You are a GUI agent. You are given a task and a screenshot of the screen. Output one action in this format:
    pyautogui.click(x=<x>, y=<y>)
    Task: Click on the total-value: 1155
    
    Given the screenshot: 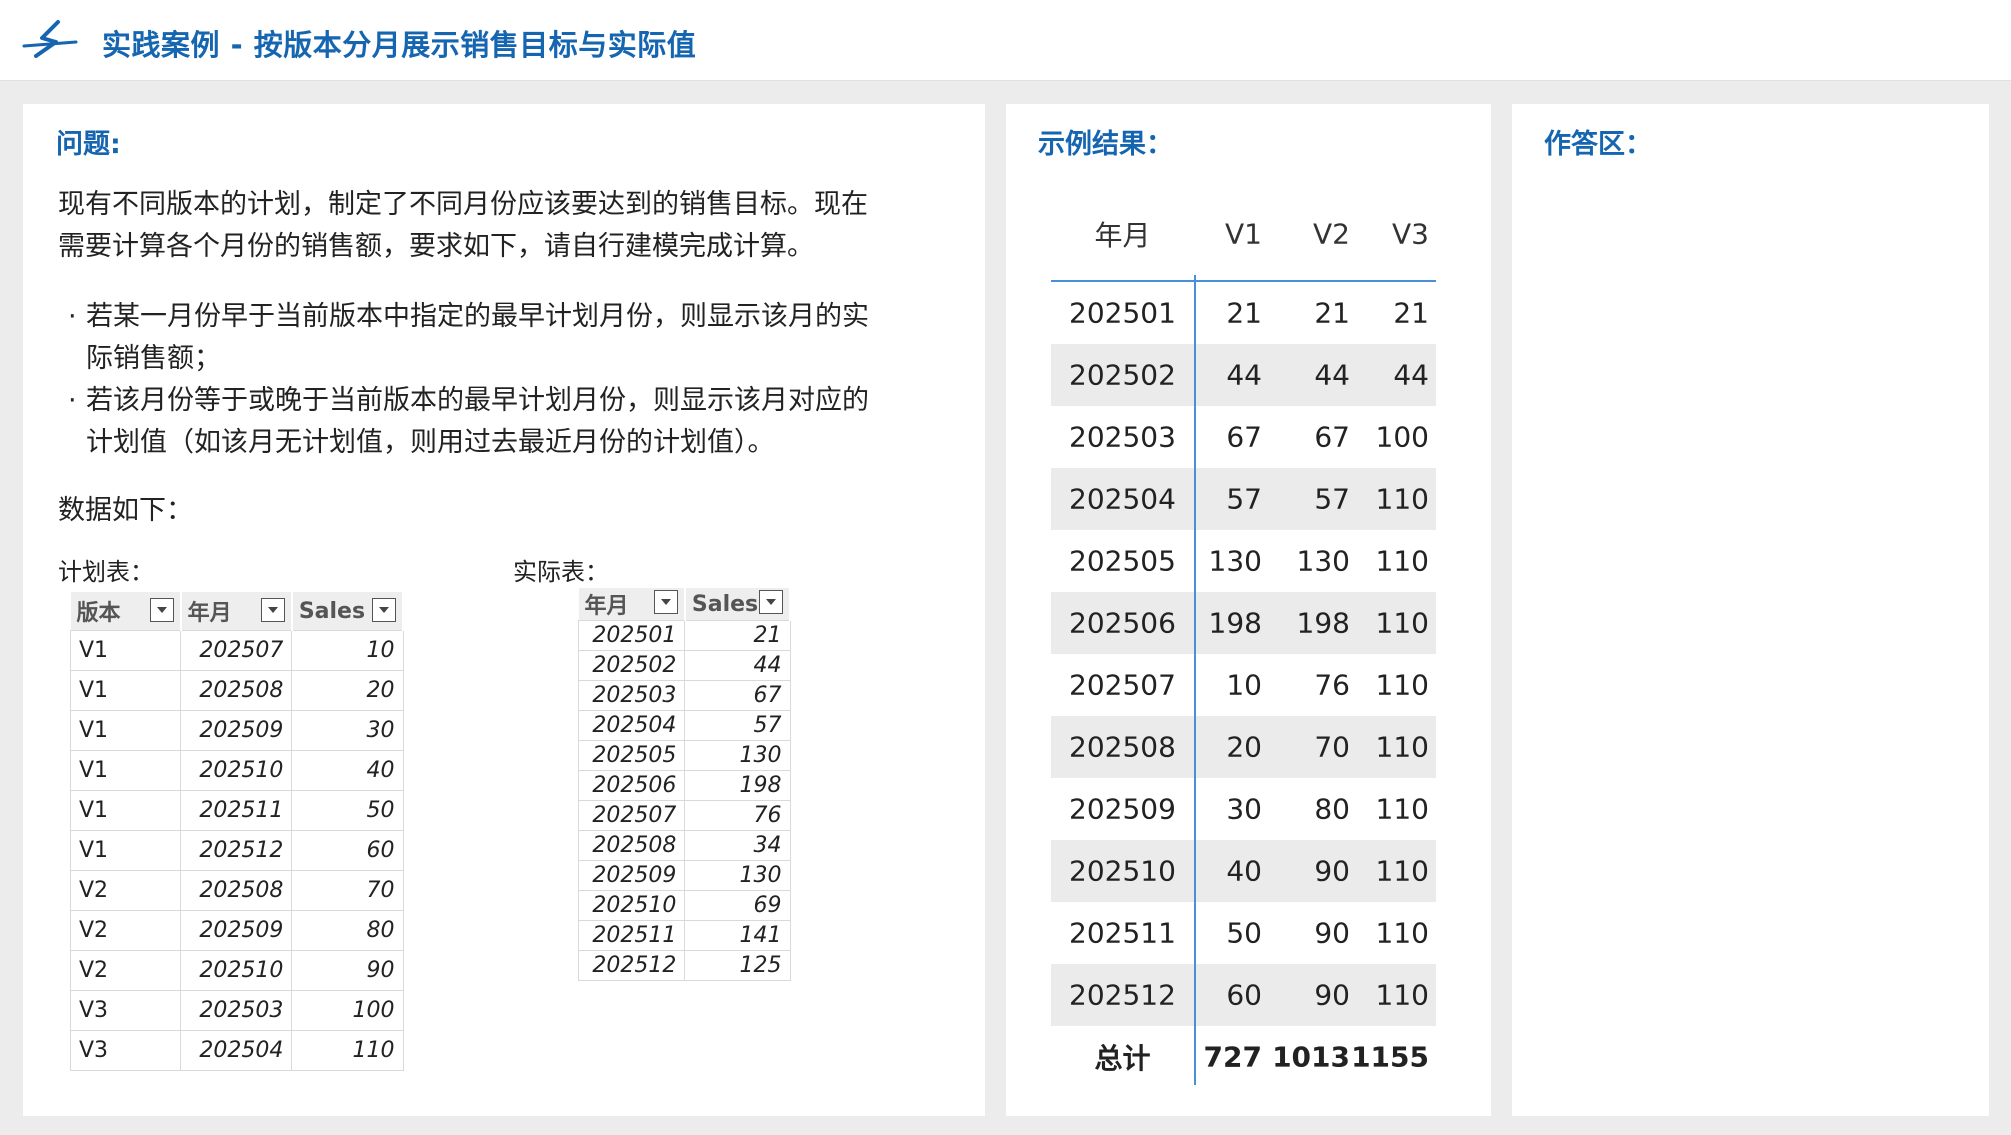 What is the action you would take?
    pyautogui.click(x=1390, y=1057)
    